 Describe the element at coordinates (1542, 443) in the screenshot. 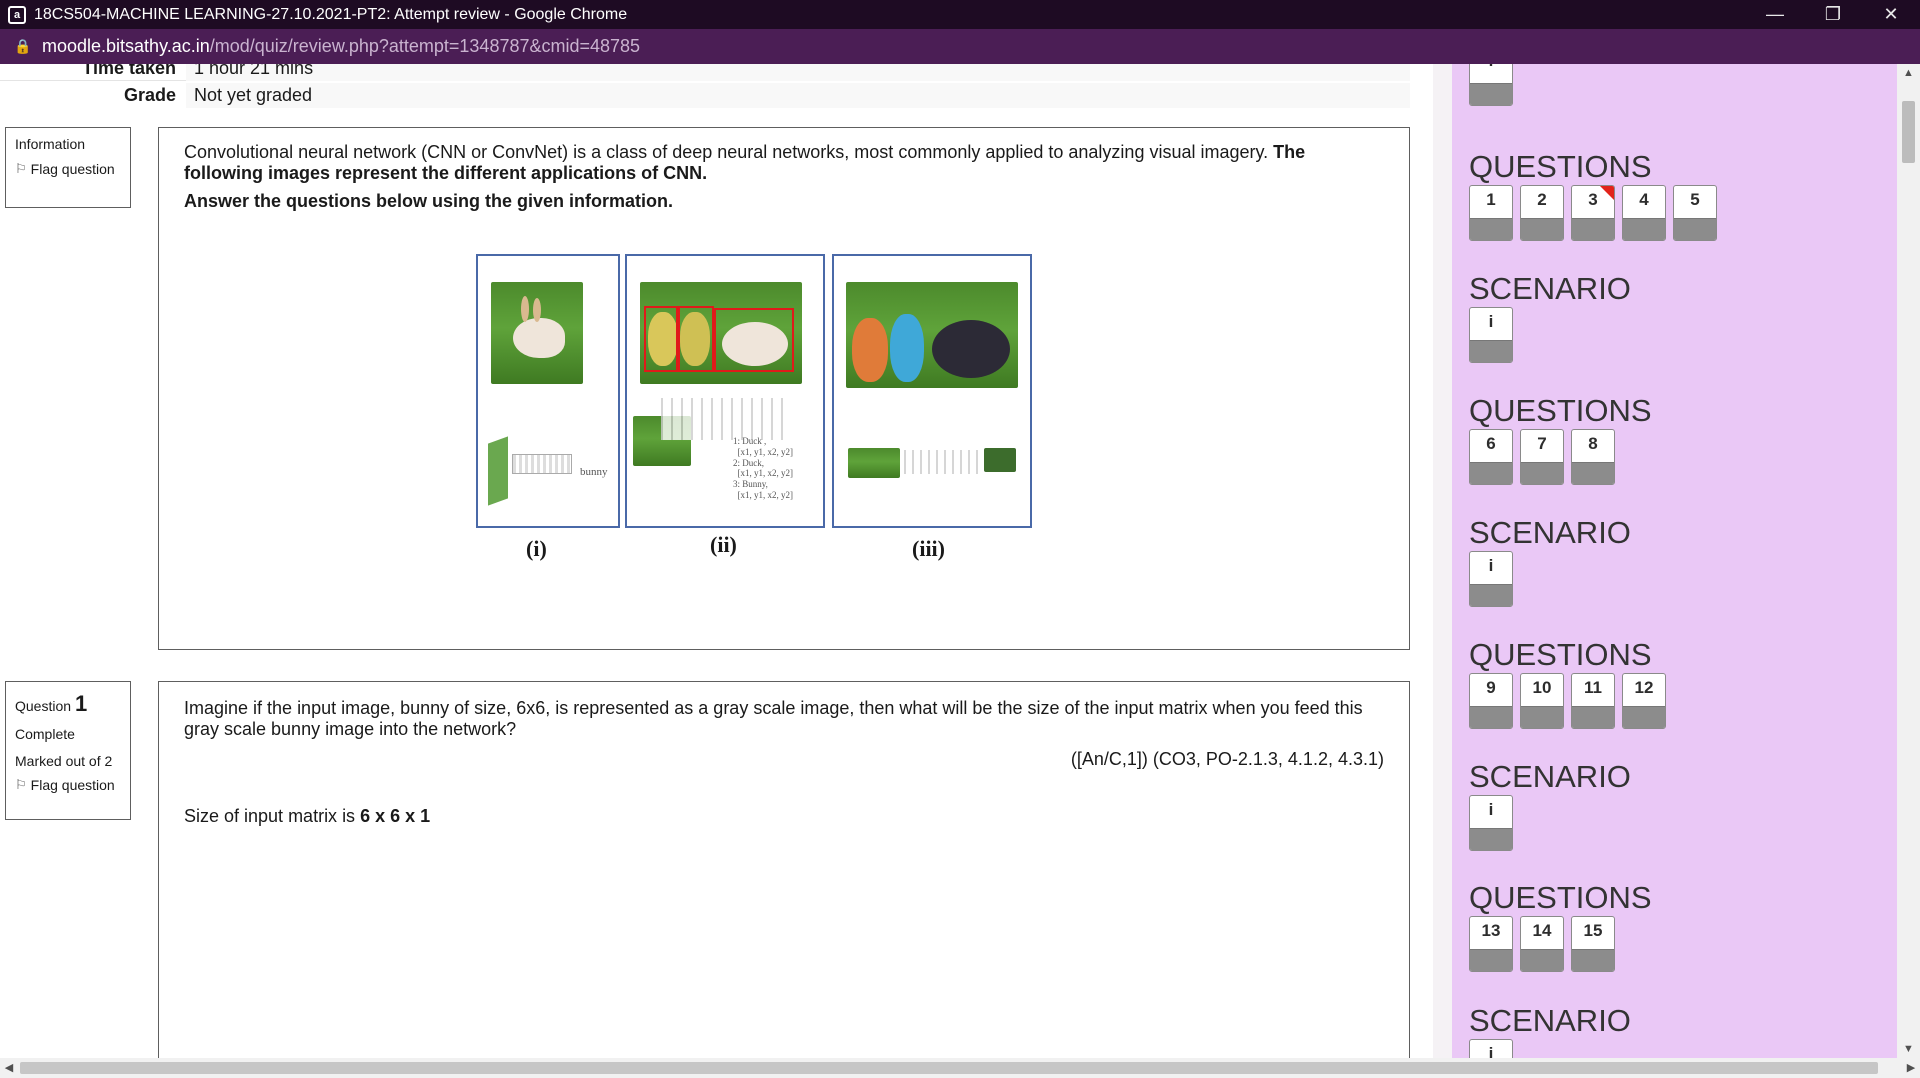

I see `nav-button-label: 7` at that location.